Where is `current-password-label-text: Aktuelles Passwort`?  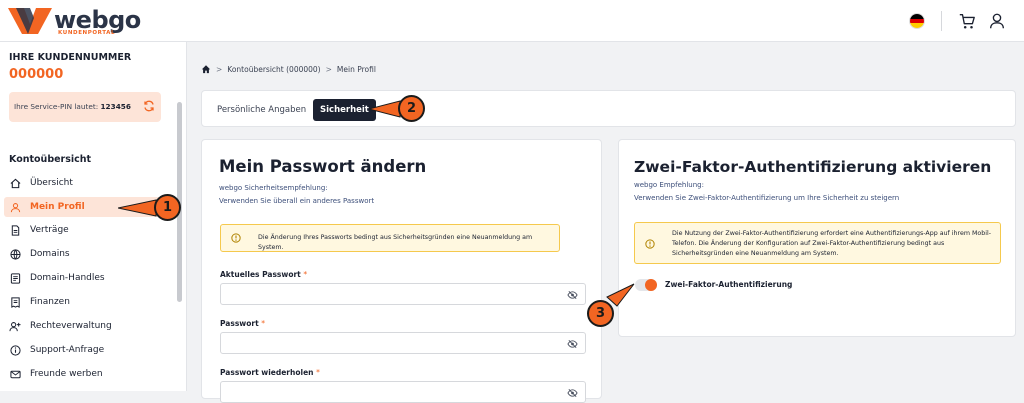
current-password-label-text: Aktuelles Passwort is located at coordinates (260, 274).